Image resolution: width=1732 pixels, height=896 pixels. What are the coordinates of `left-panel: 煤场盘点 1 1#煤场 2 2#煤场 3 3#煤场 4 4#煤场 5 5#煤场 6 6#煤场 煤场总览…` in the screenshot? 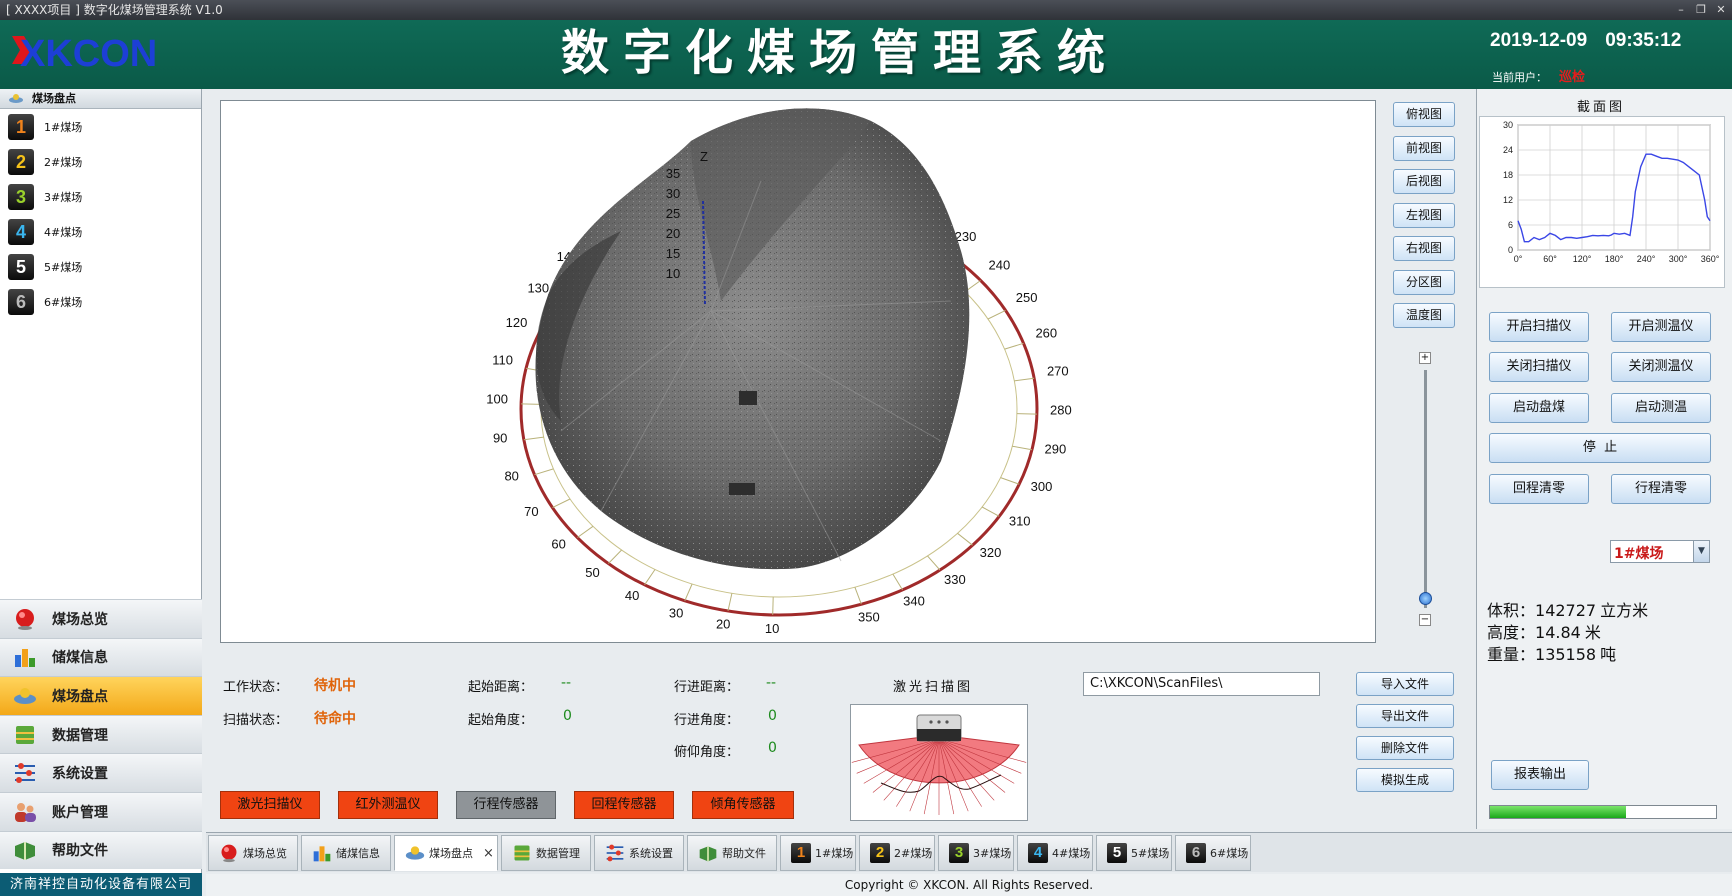 It's located at (101, 492).